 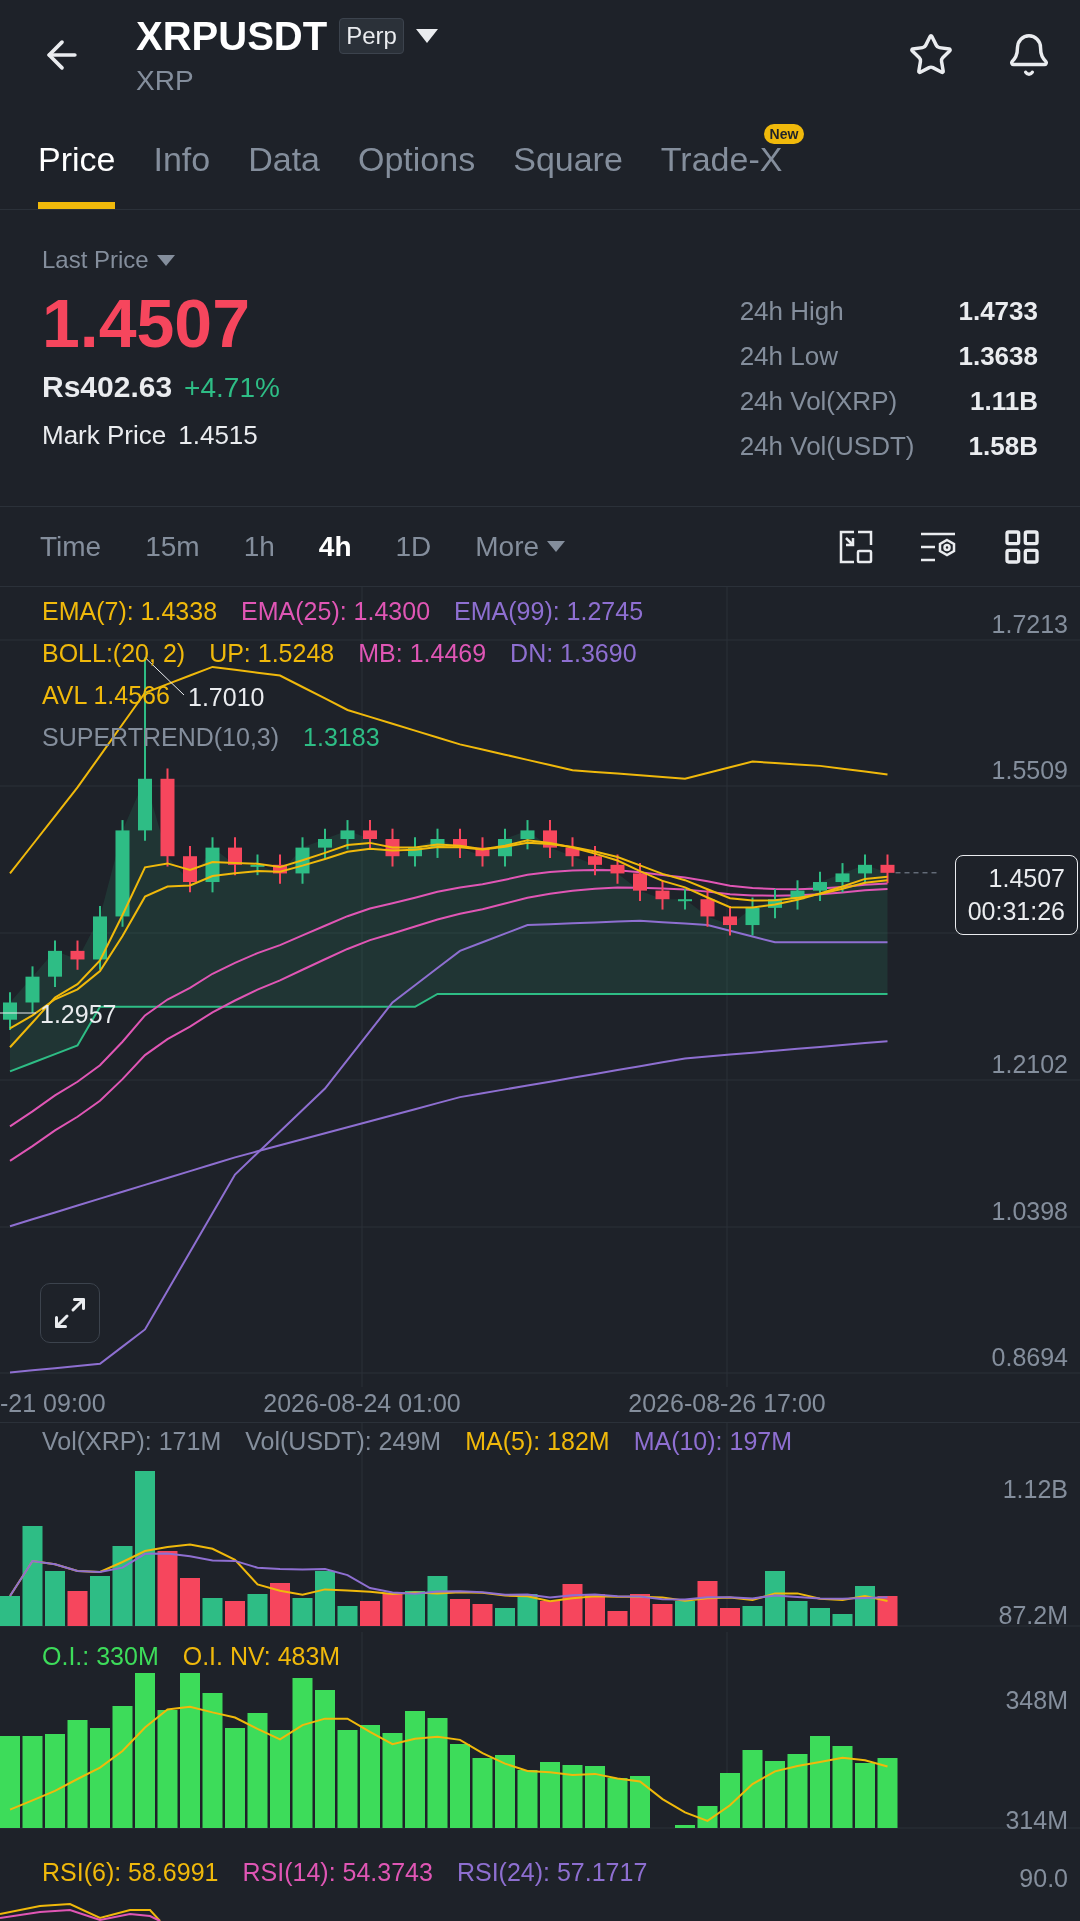 I want to click on oi-axis-label: 348M, so click(x=1036, y=1700).